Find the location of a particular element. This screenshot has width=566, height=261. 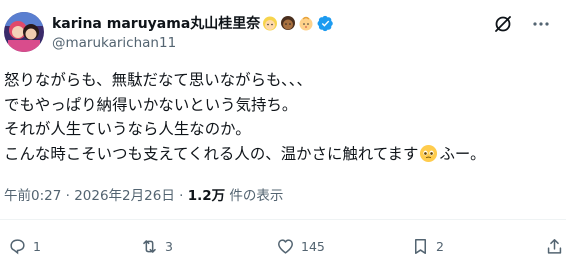

name-row: karina maruyama丸山桂里奈 is located at coordinates (193, 23).